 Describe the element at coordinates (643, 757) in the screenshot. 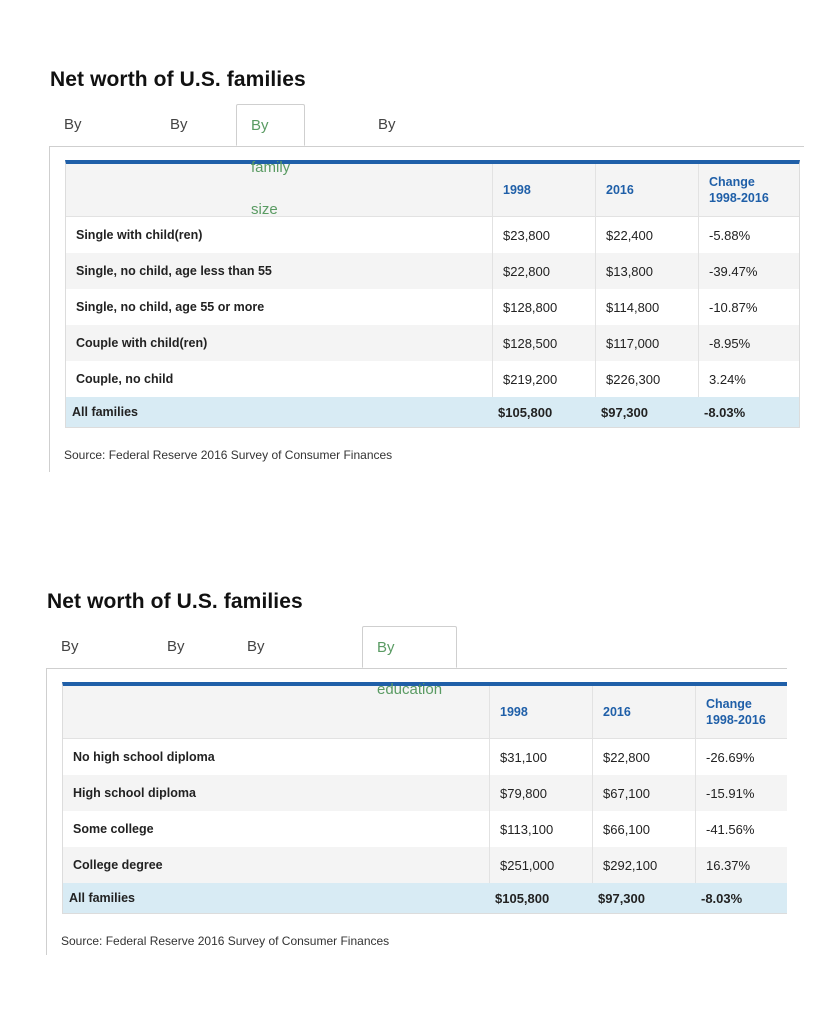

I see `value-2016: $22,800` at that location.